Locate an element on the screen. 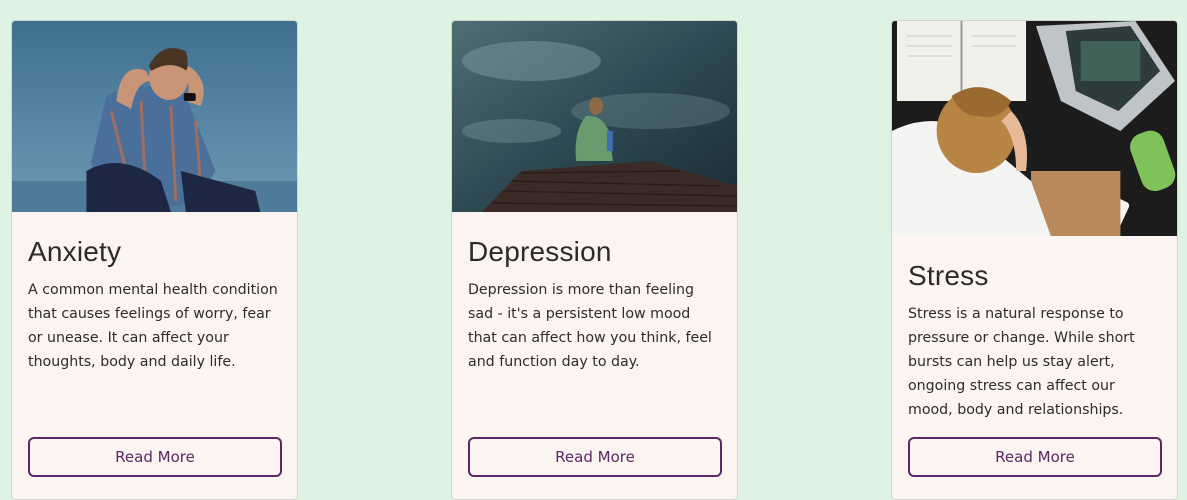 The height and width of the screenshot is (500, 1187). card-title: Stress is located at coordinates (948, 275).